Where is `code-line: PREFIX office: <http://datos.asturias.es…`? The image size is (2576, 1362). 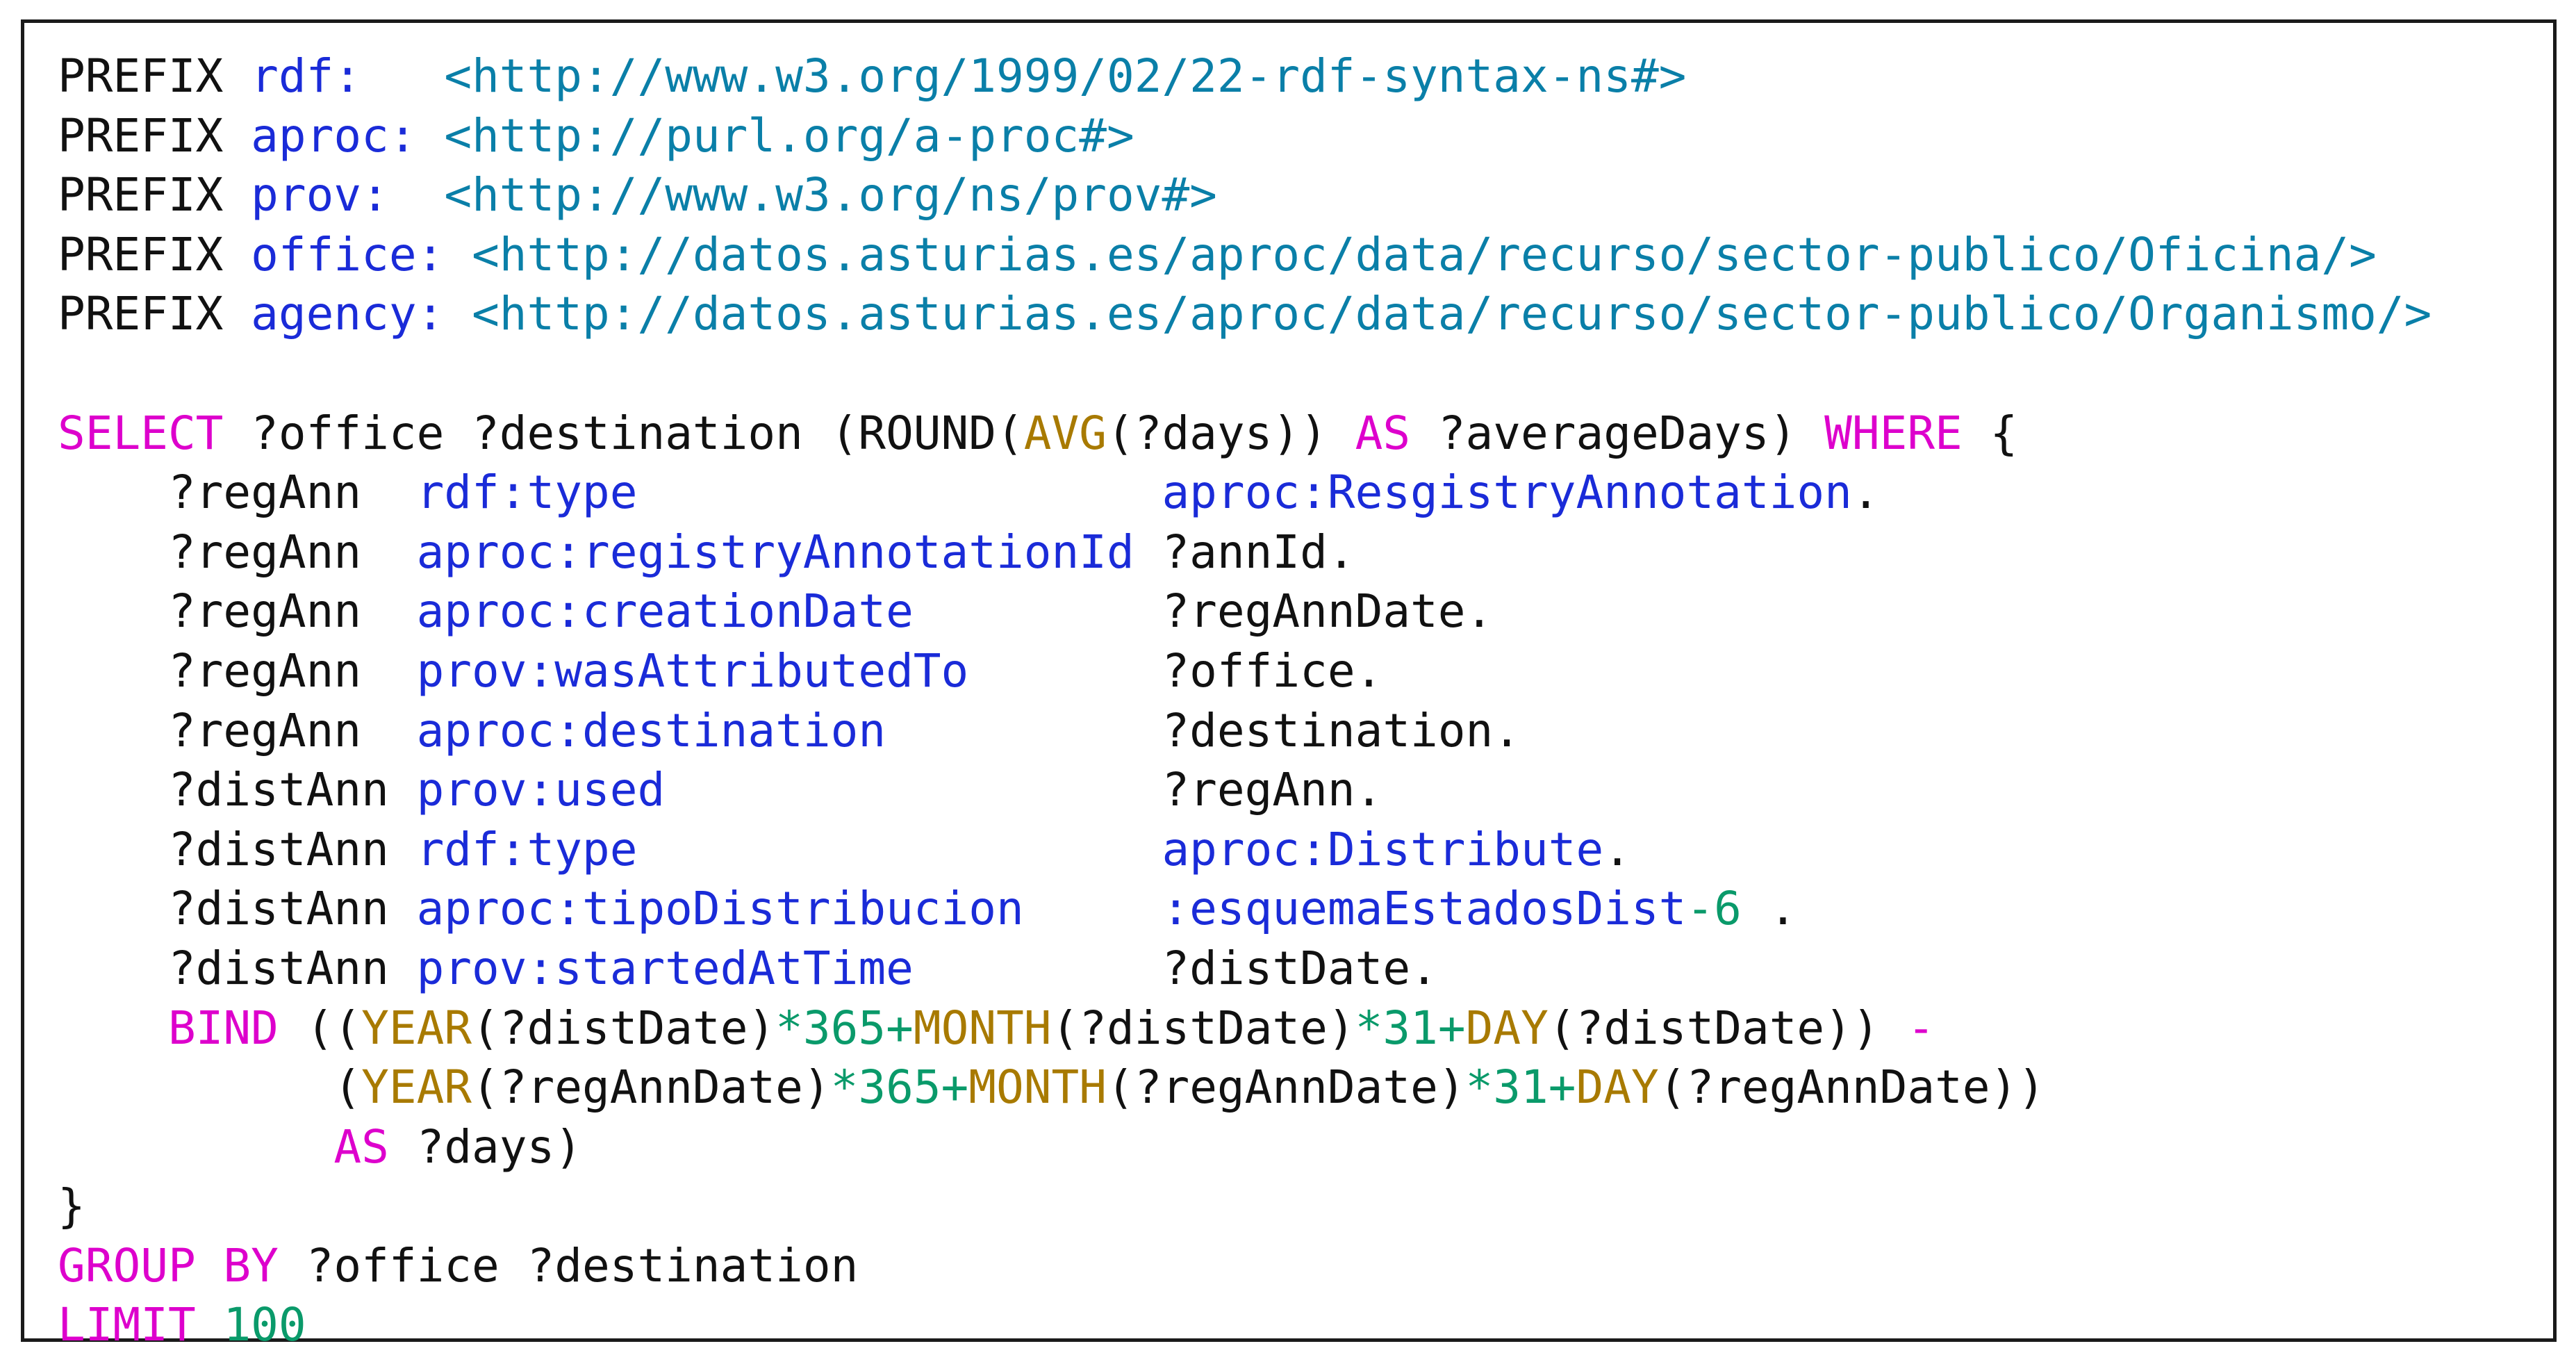 code-line: PREFIX office: <http://datos.asturias.es… is located at coordinates (1244, 255).